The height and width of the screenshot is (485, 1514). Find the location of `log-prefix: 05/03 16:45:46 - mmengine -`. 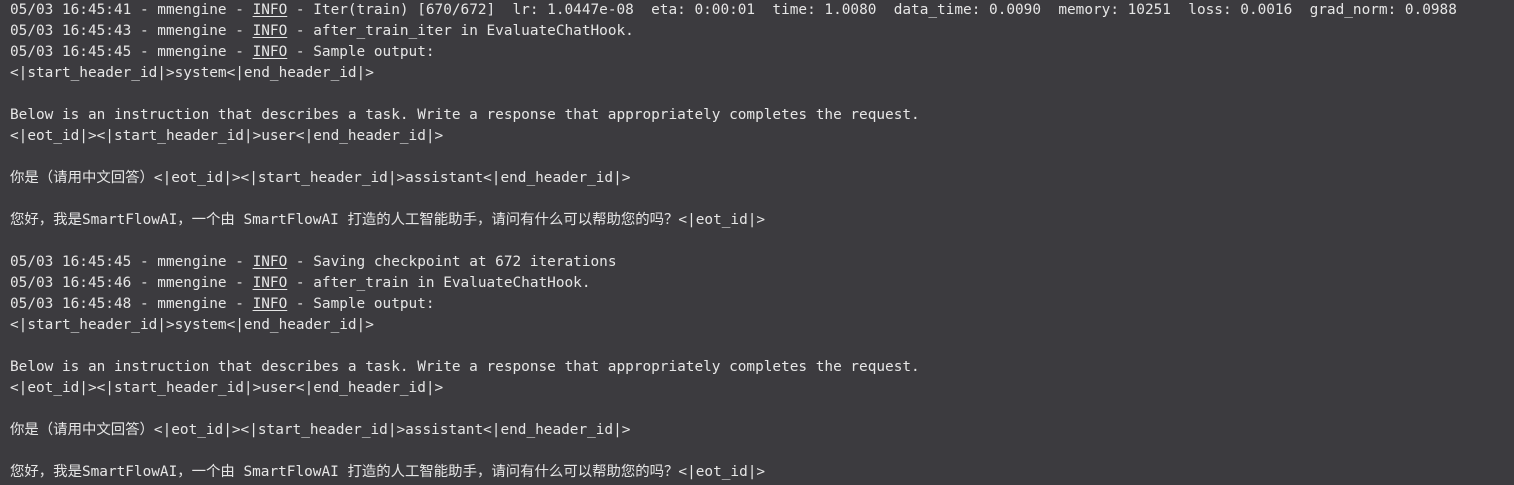

log-prefix: 05/03 16:45:46 - mmengine - is located at coordinates (131, 283).